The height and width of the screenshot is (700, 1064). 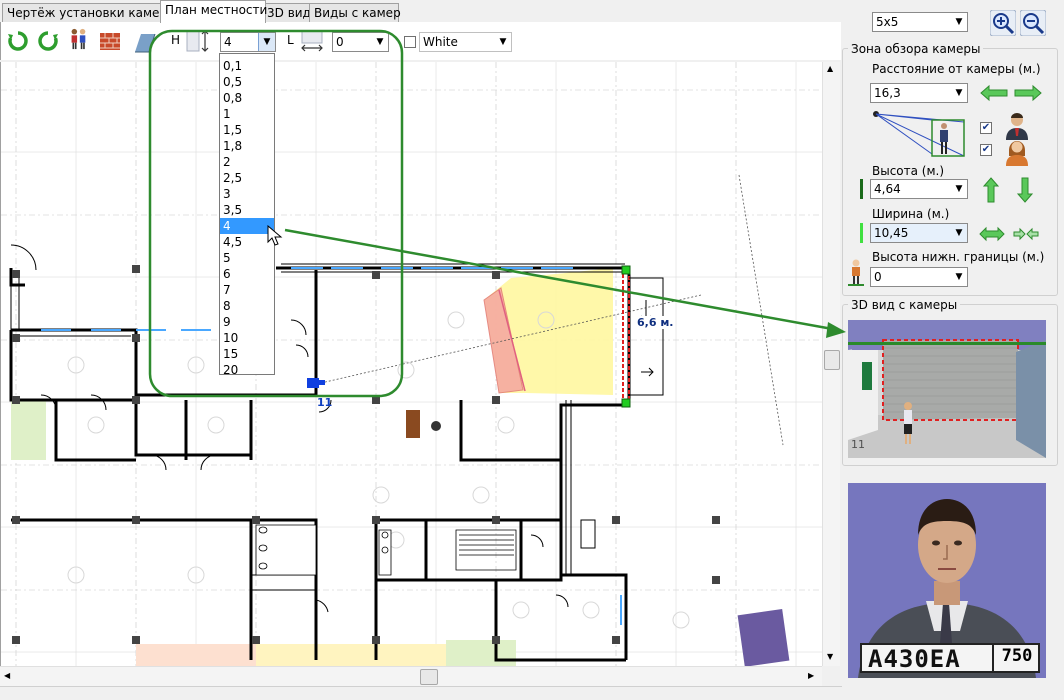 I want to click on height-combo: 4 ▼, so click(x=248, y=42).